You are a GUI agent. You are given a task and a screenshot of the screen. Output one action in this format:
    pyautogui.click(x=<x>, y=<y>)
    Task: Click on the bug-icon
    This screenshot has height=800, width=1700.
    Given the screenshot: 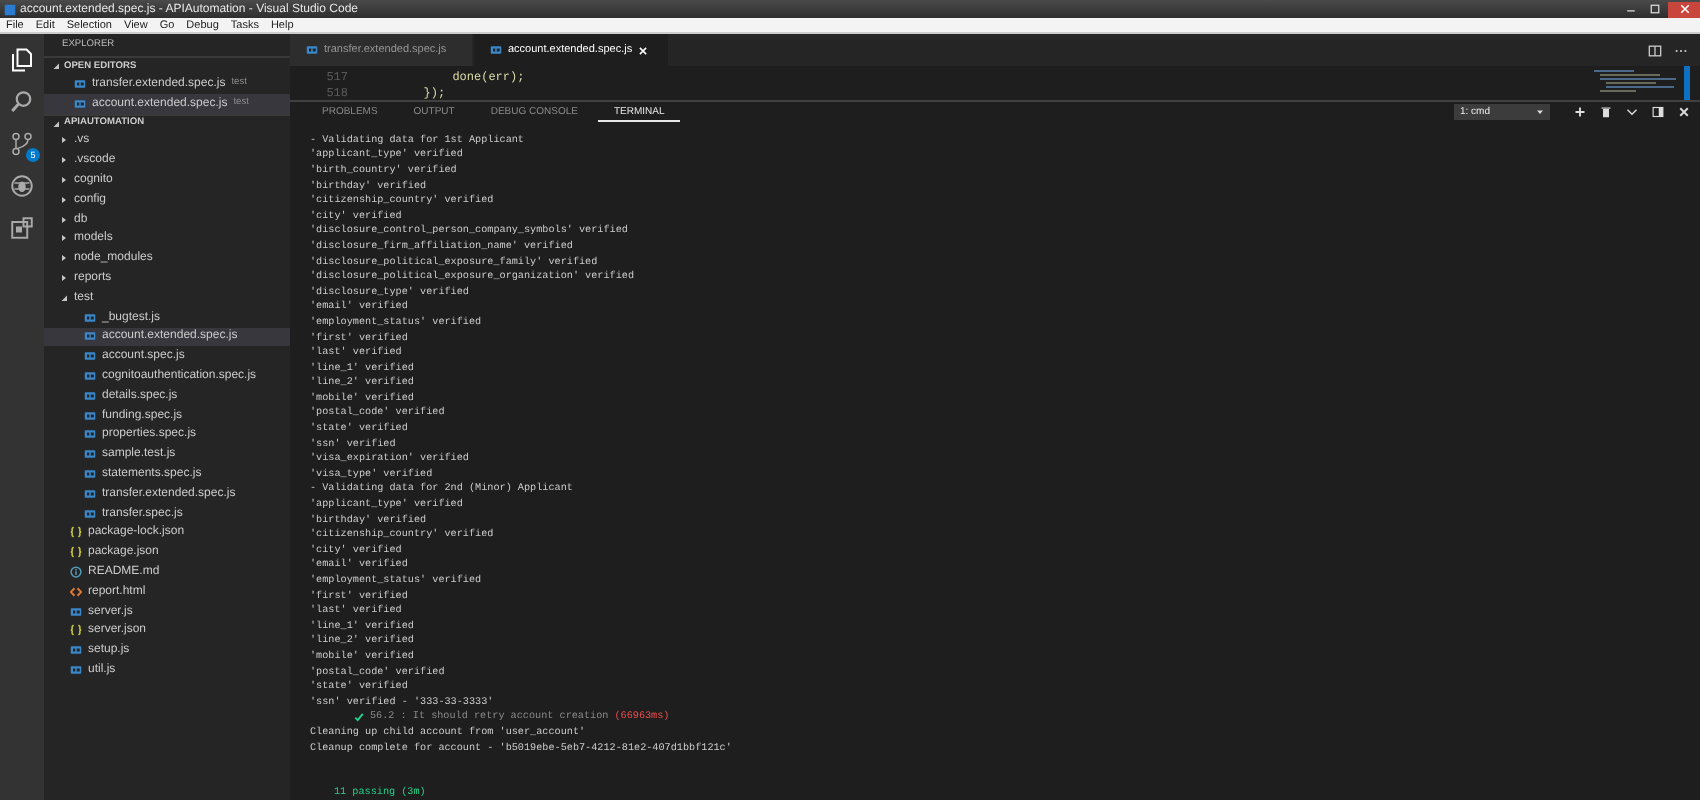 What is the action you would take?
    pyautogui.click(x=22, y=186)
    